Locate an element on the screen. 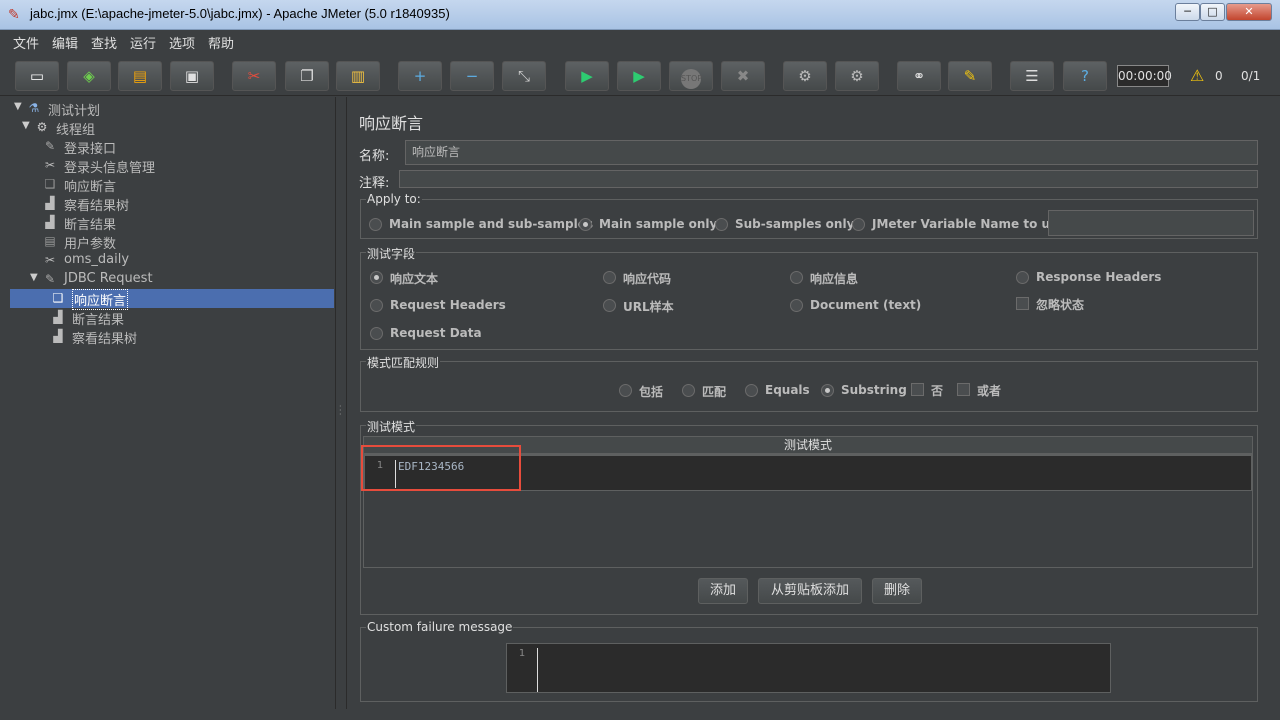 This screenshot has height=720, width=1280. radio-request-data: Request Data is located at coordinates (430, 334).